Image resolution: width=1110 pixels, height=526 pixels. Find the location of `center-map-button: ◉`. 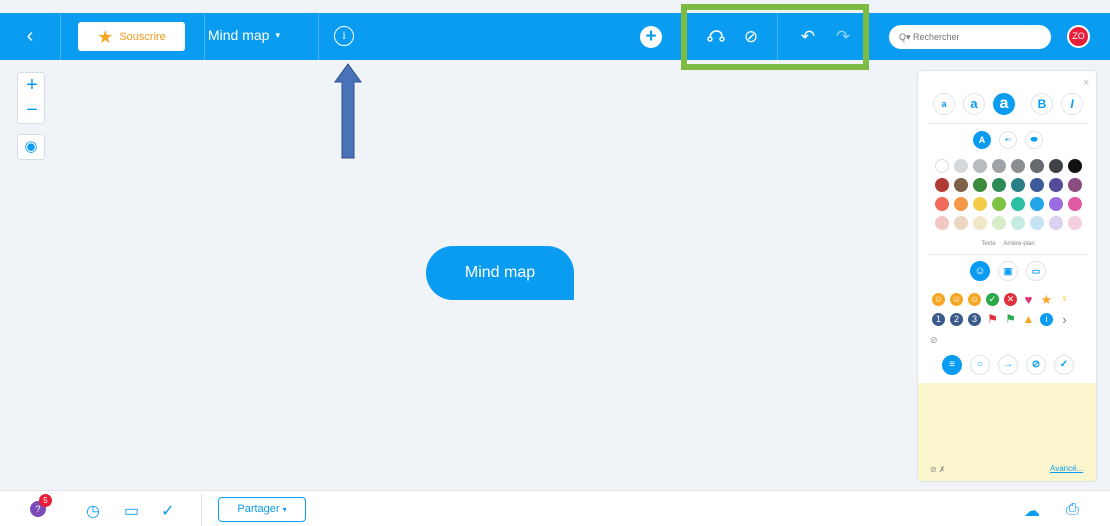

center-map-button: ◉ is located at coordinates (31, 147).